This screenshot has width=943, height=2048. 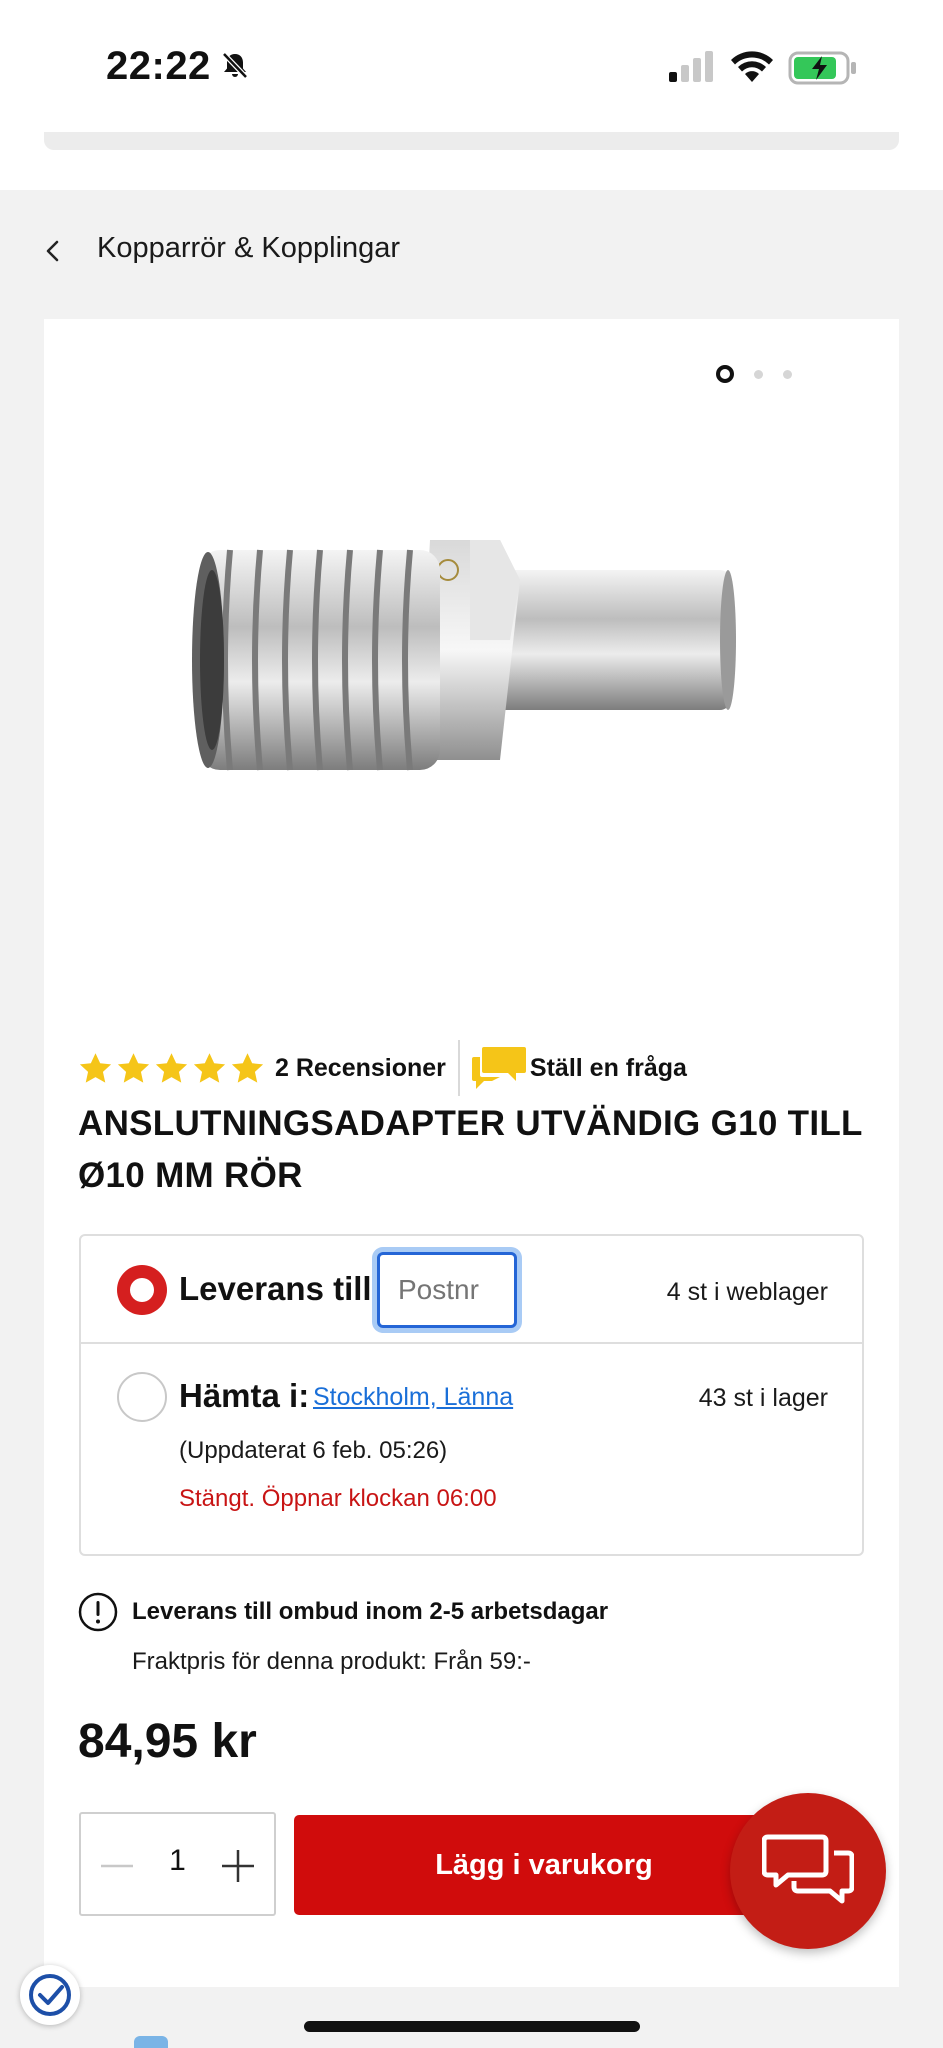 What do you see at coordinates (158, 66) in the screenshot?
I see `status-time: 22:22` at bounding box center [158, 66].